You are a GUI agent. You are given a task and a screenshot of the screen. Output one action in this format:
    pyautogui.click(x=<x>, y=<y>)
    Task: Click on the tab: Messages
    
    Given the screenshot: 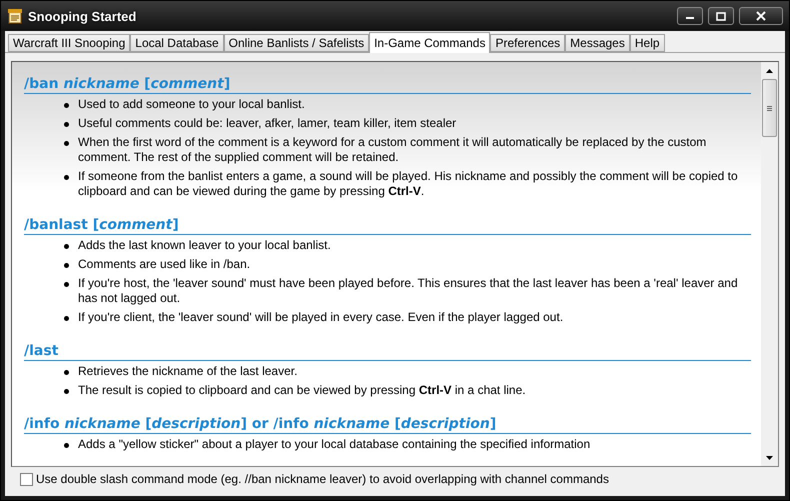 What is the action you would take?
    pyautogui.click(x=597, y=43)
    